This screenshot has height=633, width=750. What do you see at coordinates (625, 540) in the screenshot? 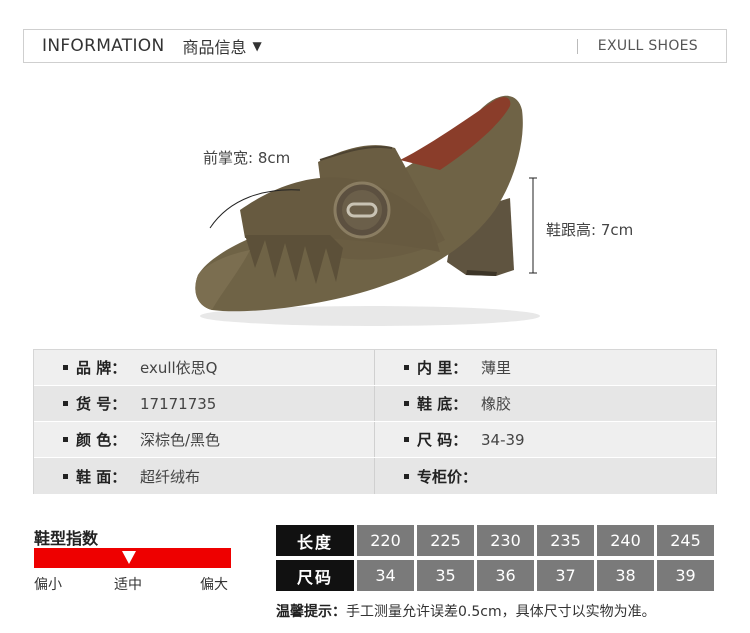
I see `length-cell: 240` at bounding box center [625, 540].